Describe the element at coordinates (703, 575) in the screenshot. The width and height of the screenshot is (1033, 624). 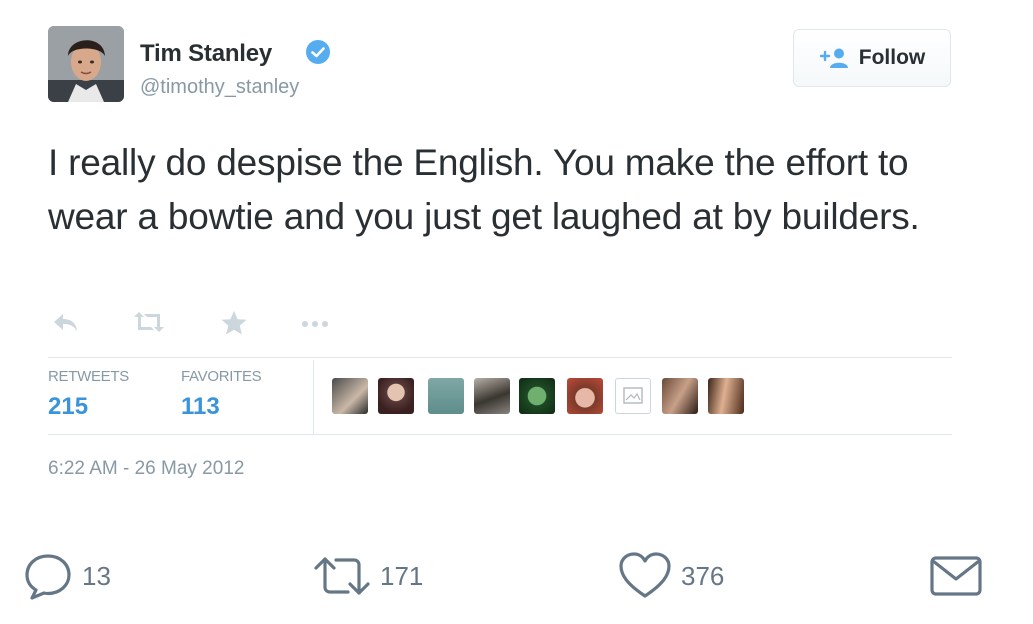
I see `like-count: 376` at that location.